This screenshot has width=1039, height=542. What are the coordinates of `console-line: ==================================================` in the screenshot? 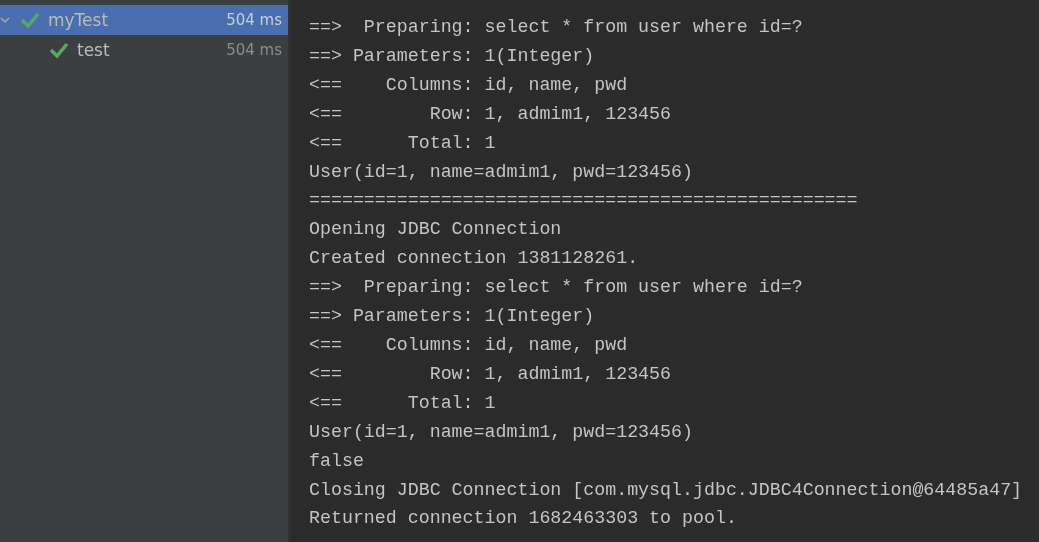 It's located at (584, 201).